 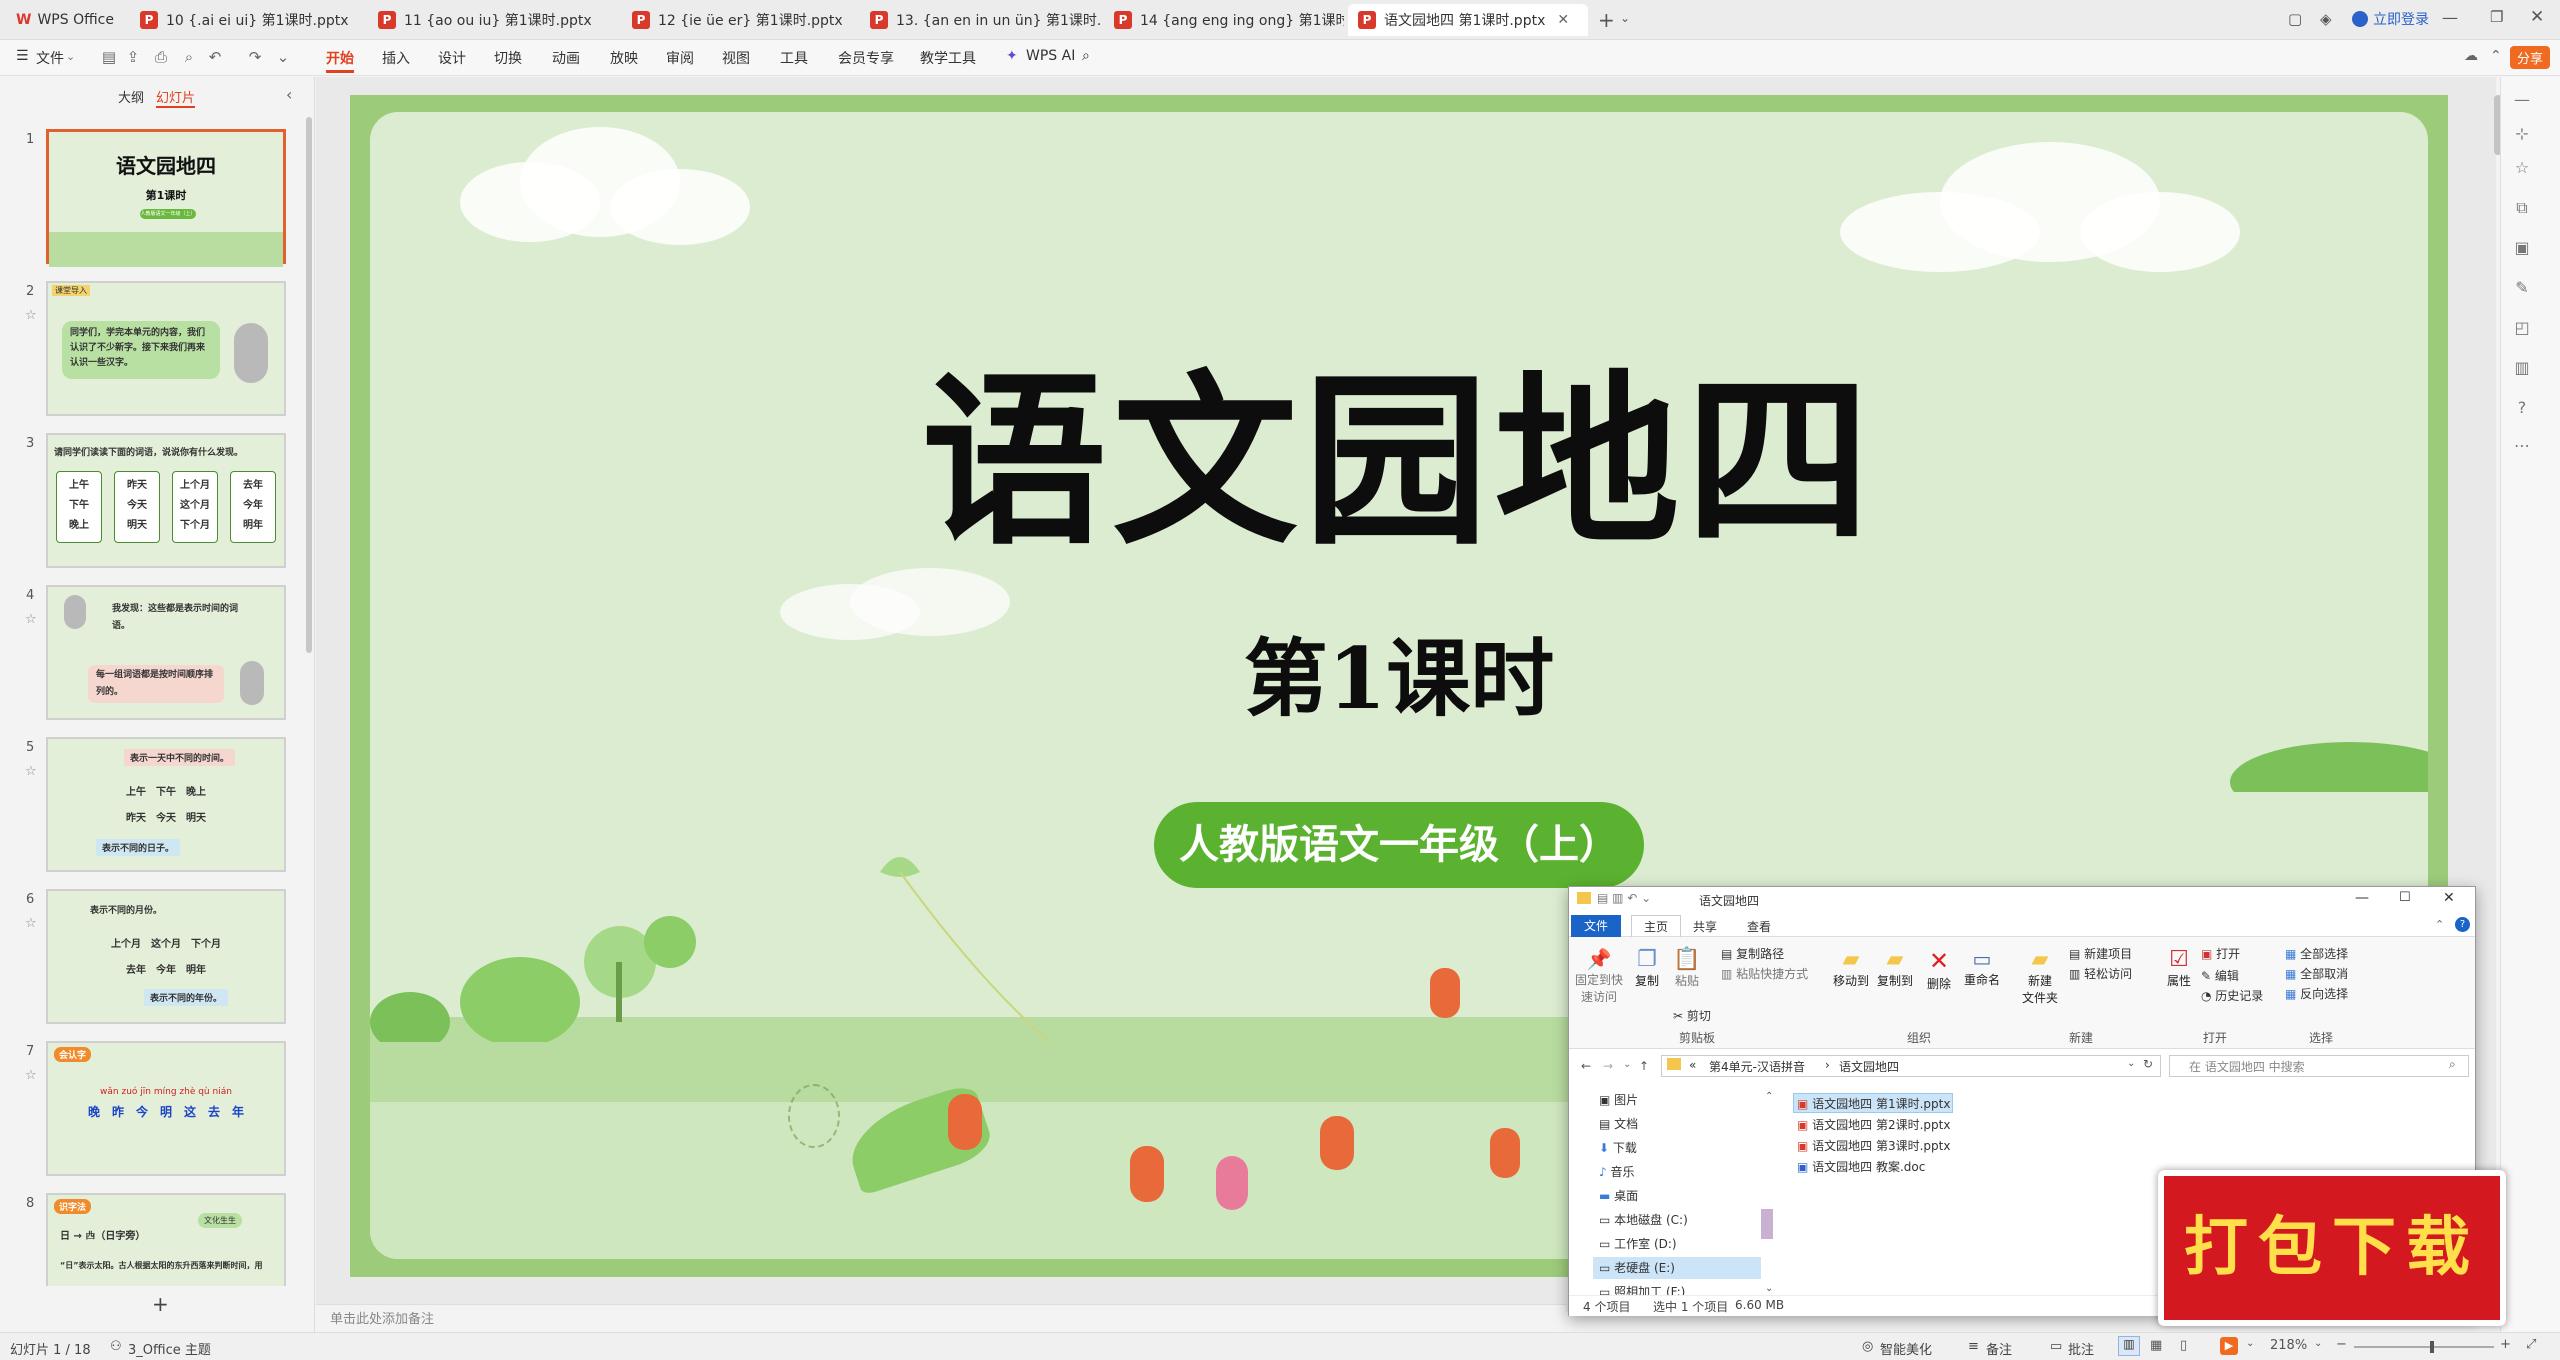 I want to click on copy-format-icon: ⧉, so click(x=2522, y=208).